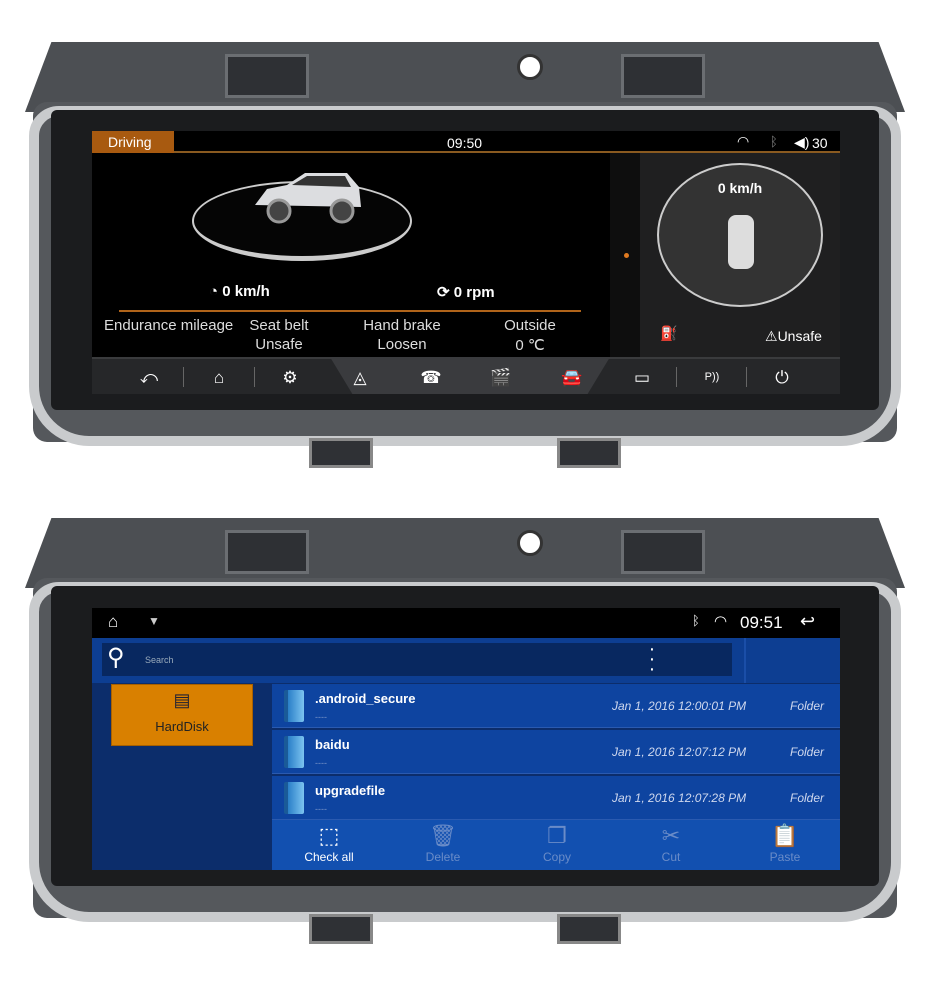 The image size is (930, 992). I want to click on check-all-icon: ⬚, so click(329, 835).